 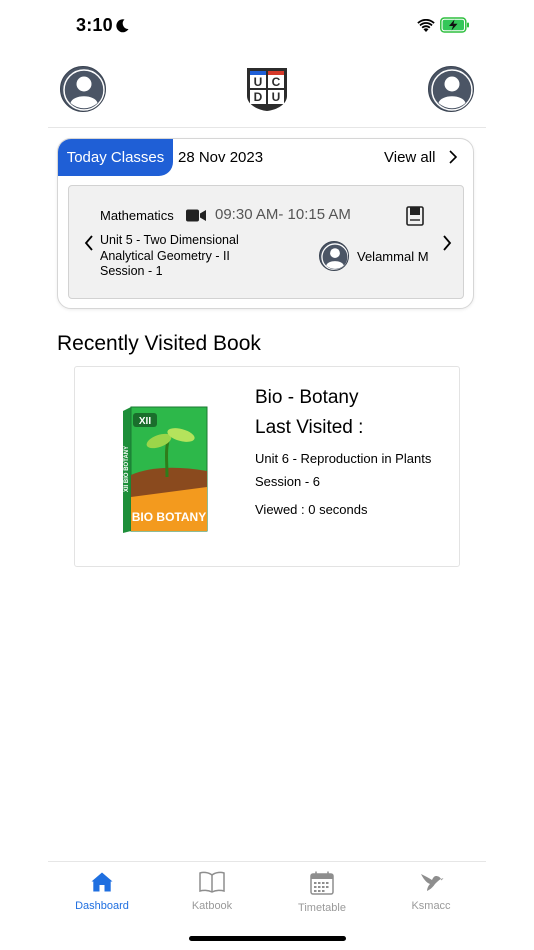 What do you see at coordinates (165, 469) in the screenshot?
I see `book-cover-image: XII XII BIO BOTANY BIO BOTANY` at bounding box center [165, 469].